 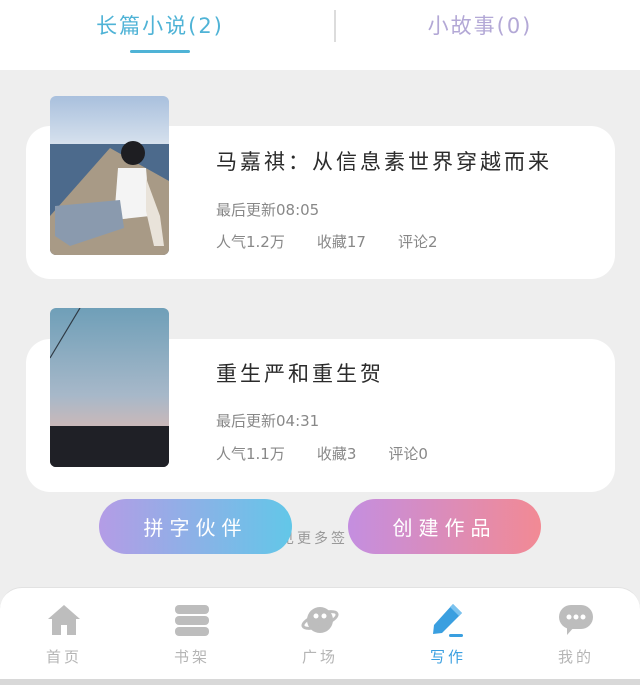 I want to click on pen-icon, so click(x=448, y=620).